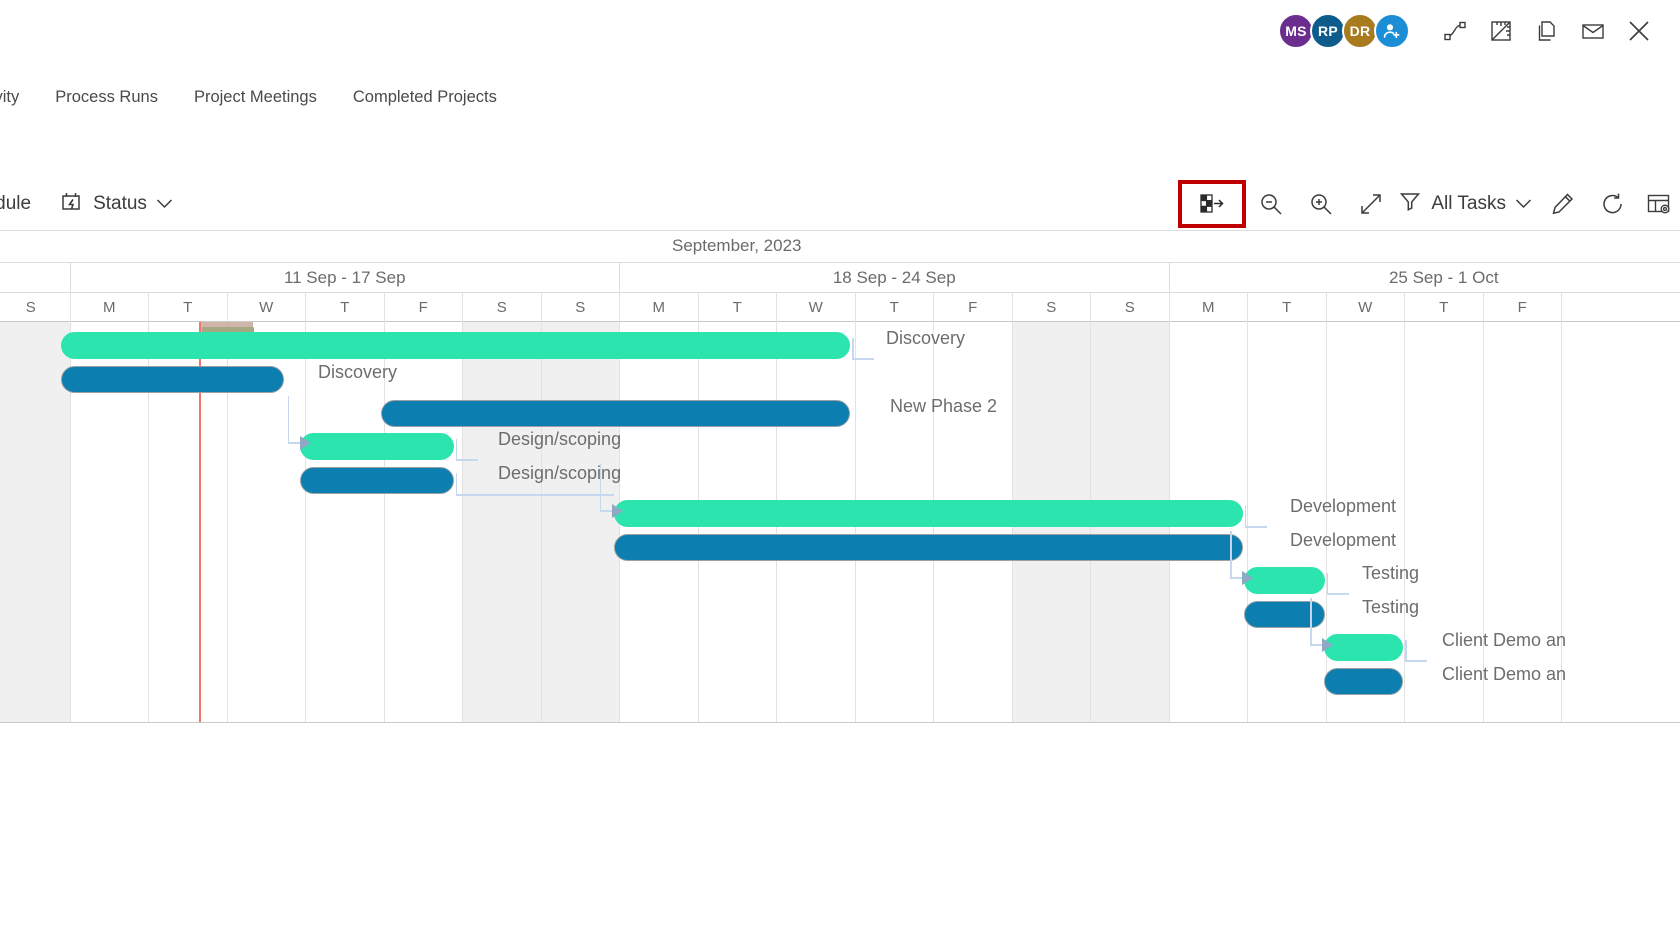  I want to click on chevron-down-icon, so click(164, 204).